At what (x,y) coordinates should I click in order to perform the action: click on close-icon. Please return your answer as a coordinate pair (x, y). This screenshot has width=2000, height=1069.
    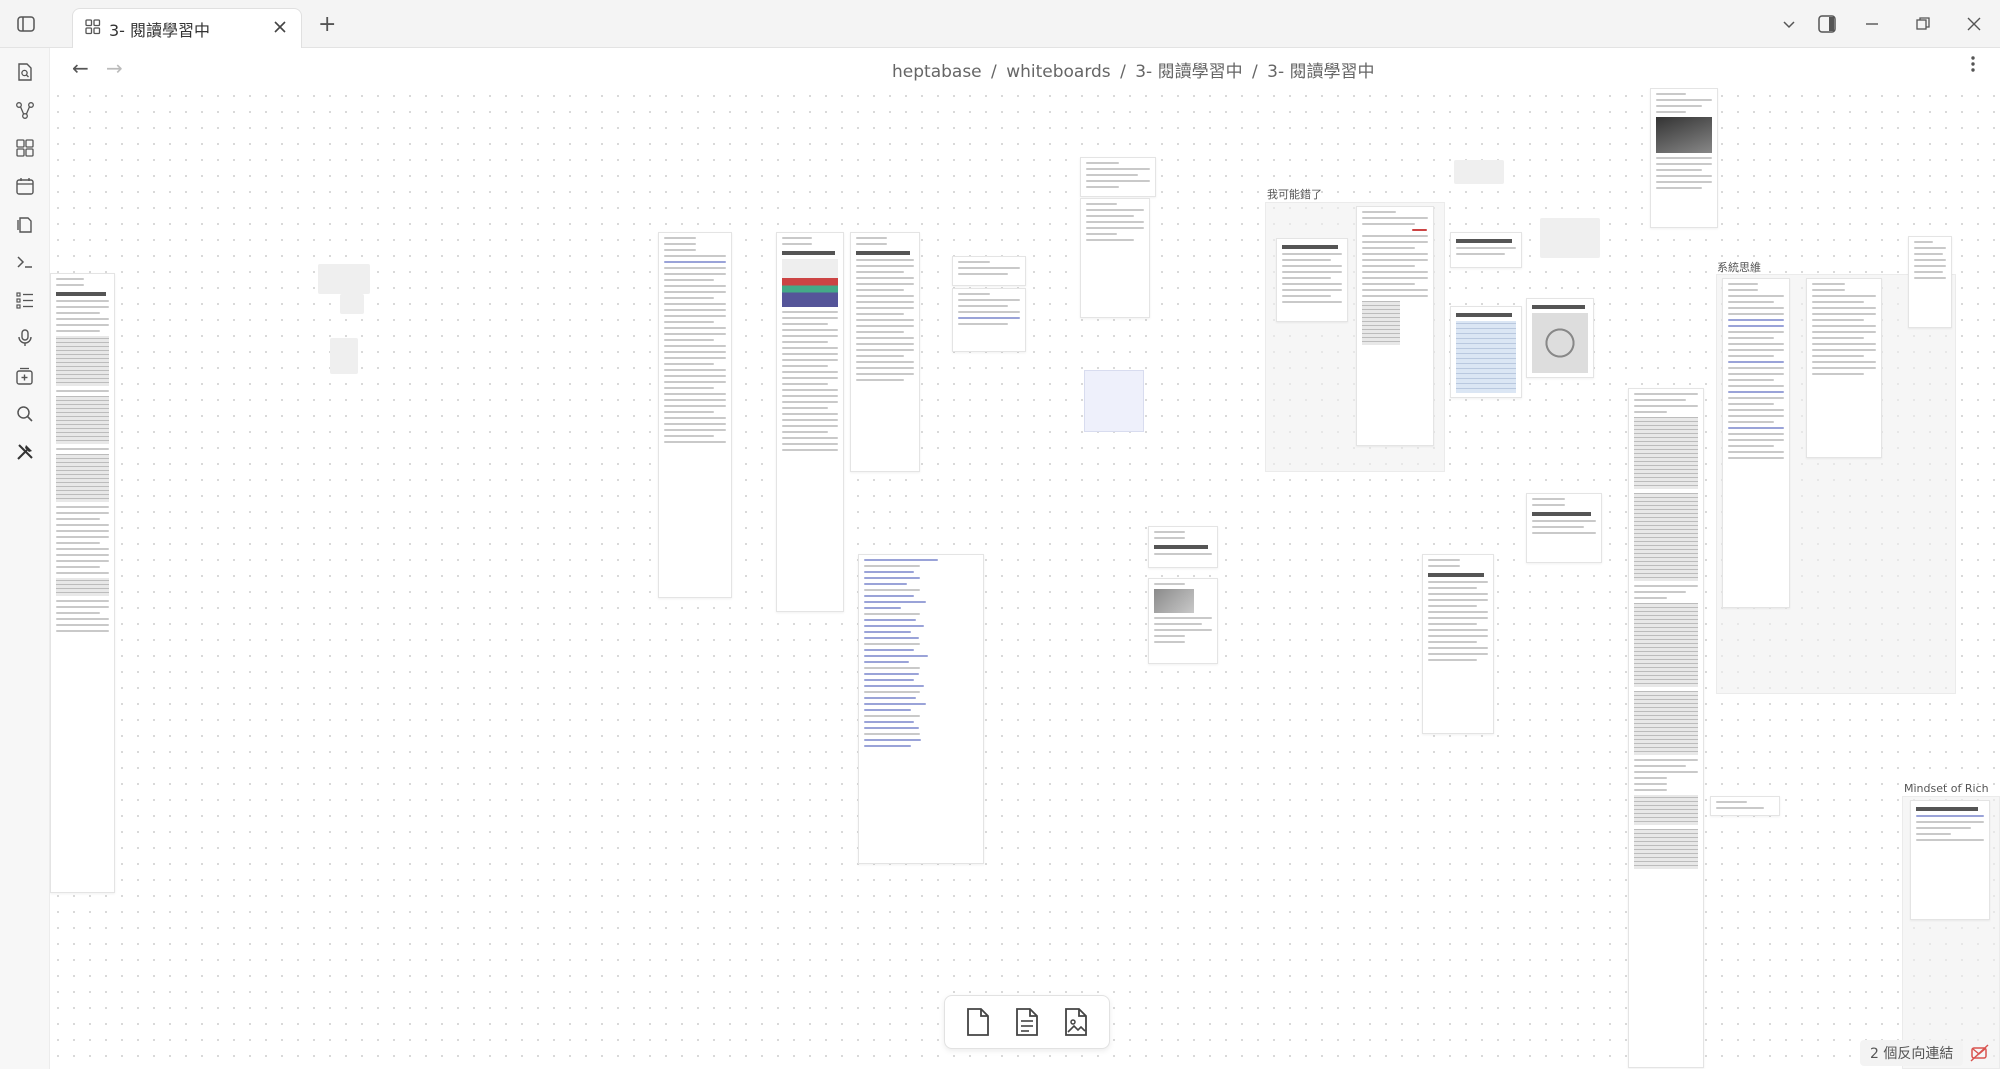
    Looking at the image, I should click on (280, 28).